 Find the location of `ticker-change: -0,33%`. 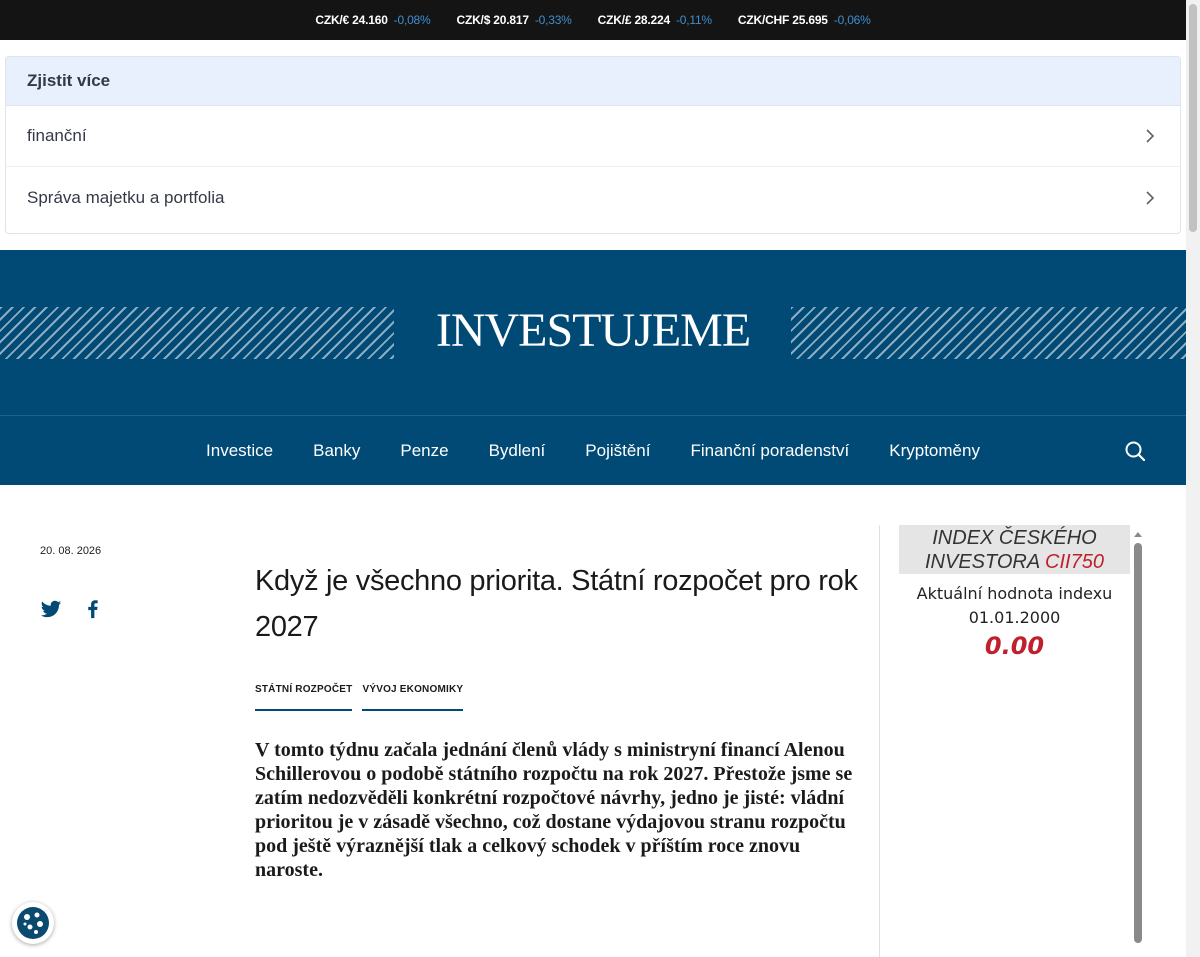

ticker-change: -0,33% is located at coordinates (553, 20).